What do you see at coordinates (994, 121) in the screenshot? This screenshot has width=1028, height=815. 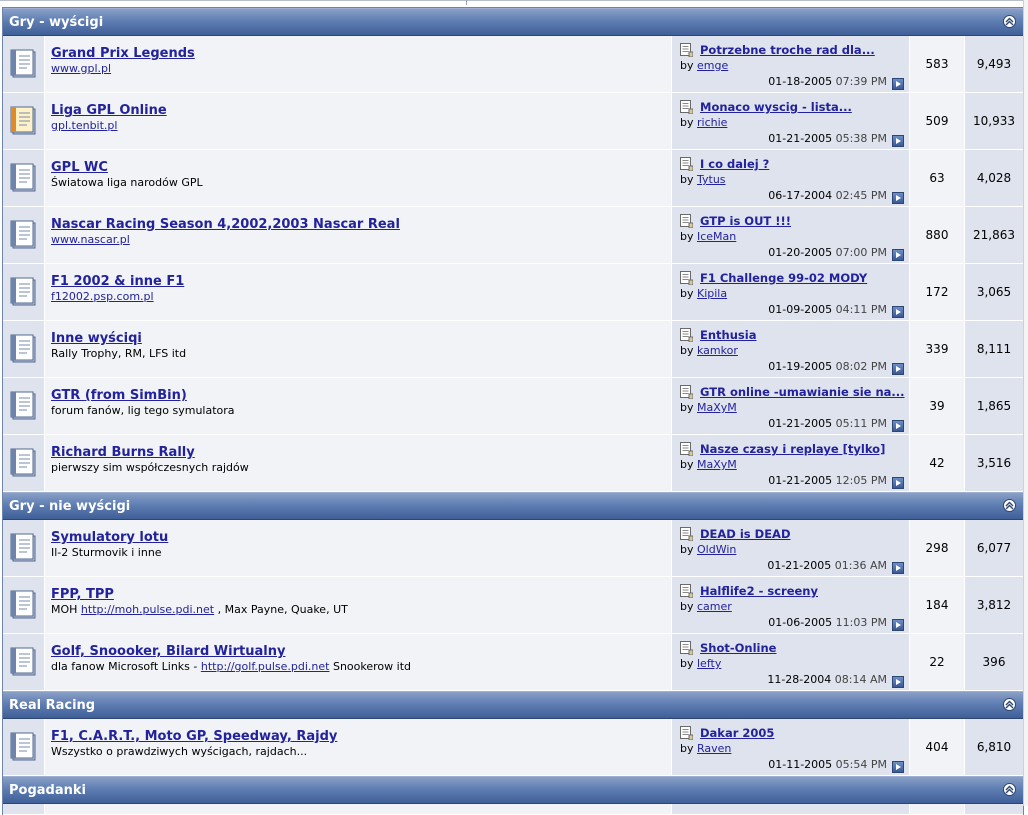 I see `post-count: 10,933` at bounding box center [994, 121].